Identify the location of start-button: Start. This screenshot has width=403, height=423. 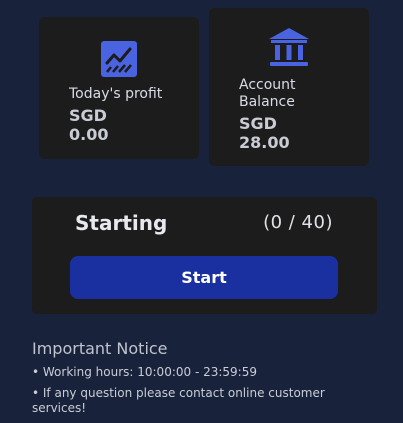
(204, 277).